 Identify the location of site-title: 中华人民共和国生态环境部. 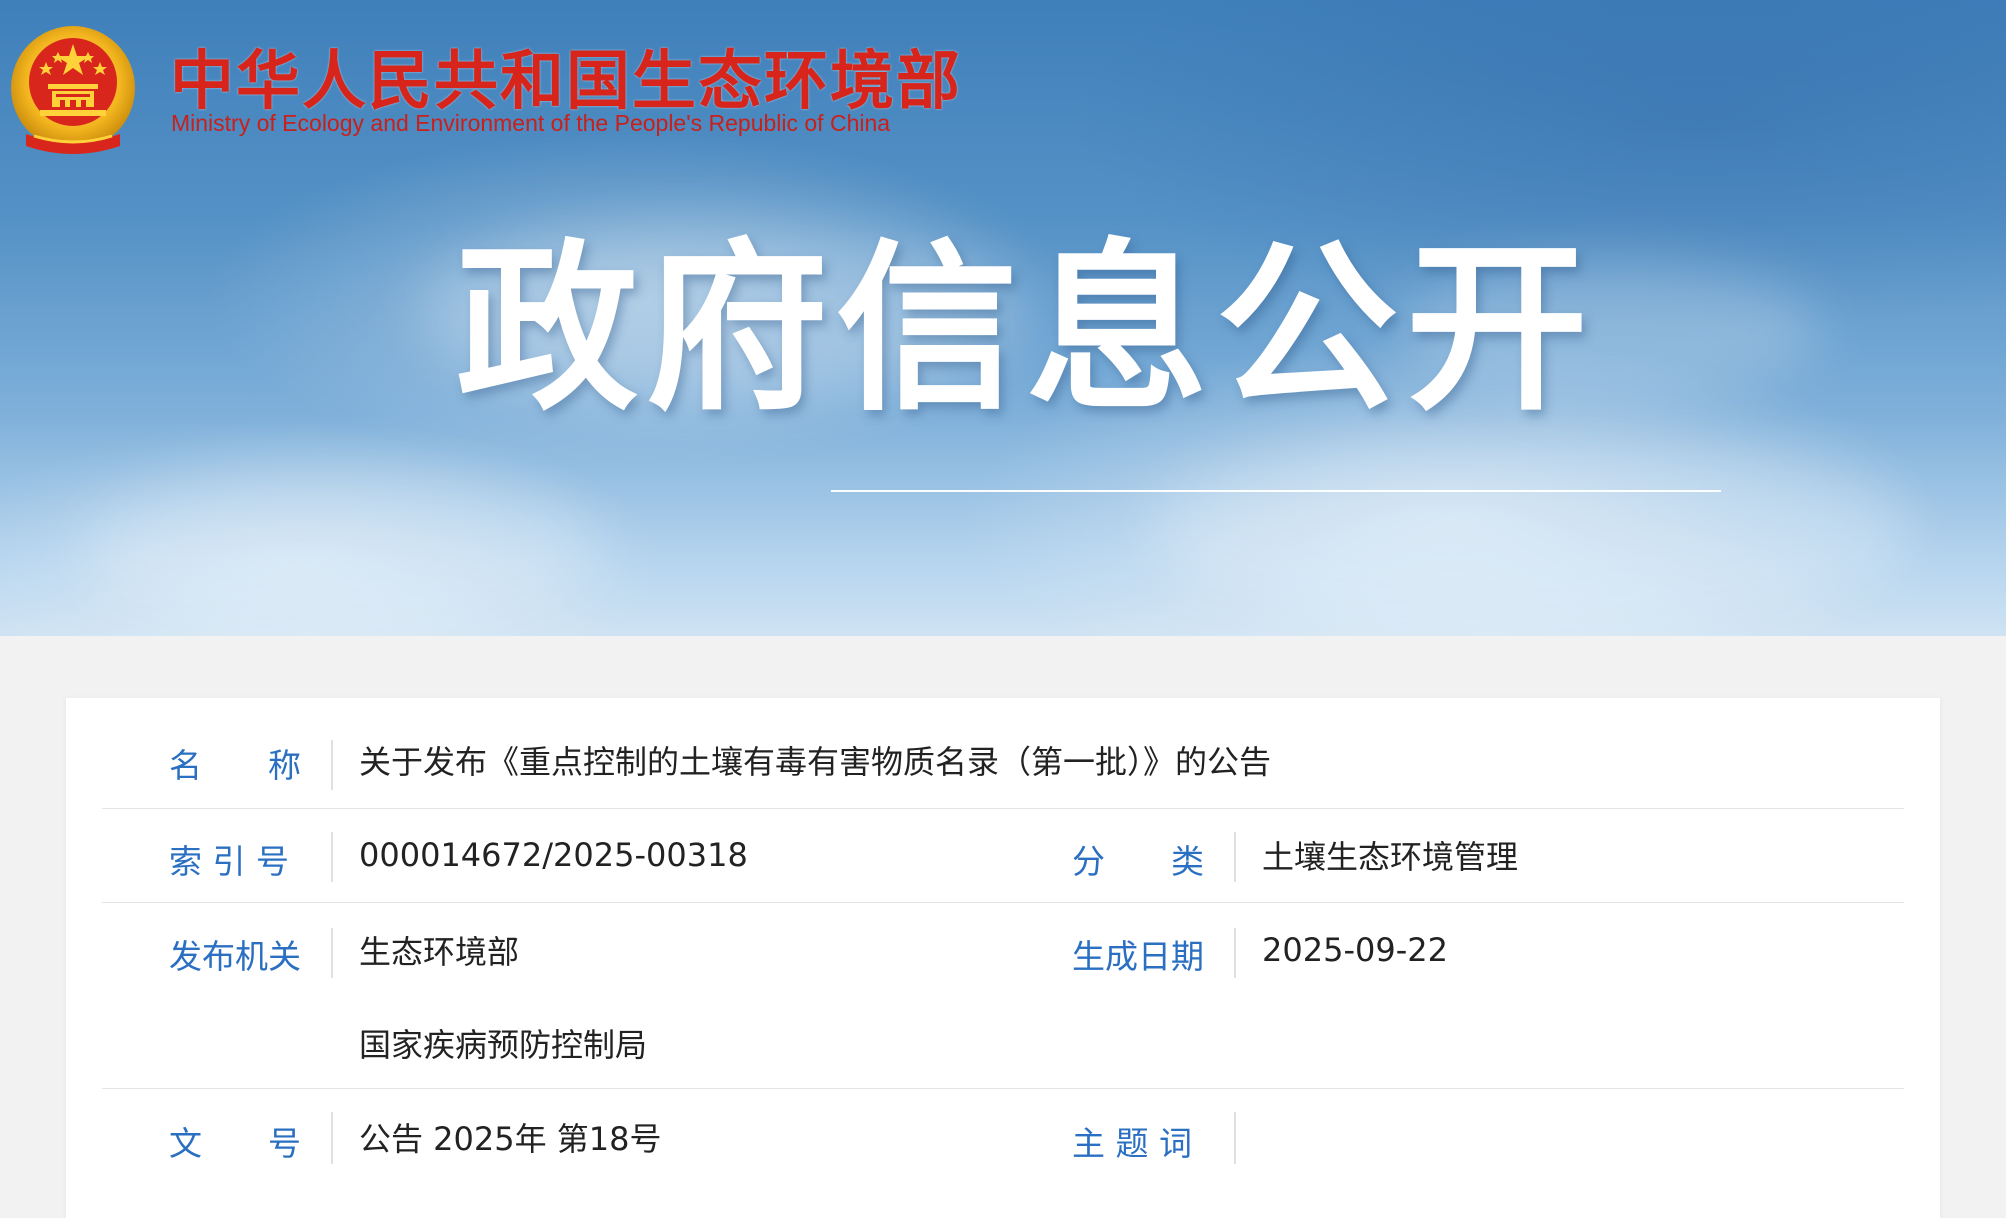
(566, 76).